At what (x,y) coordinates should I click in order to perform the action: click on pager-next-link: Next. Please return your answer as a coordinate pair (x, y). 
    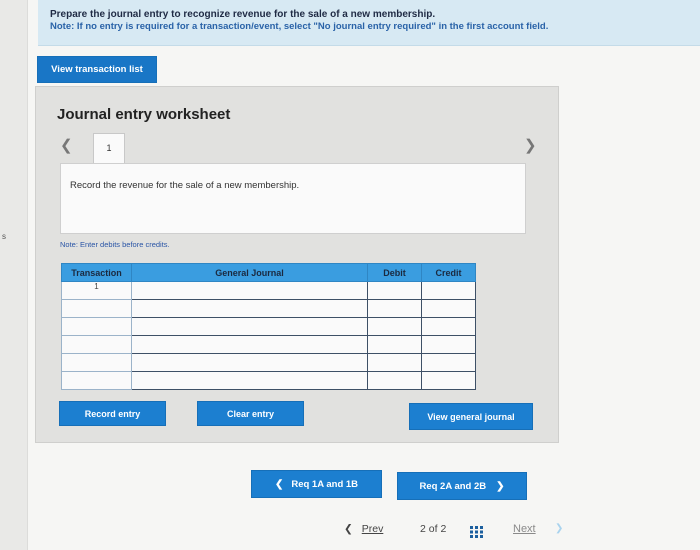
    Looking at the image, I should click on (524, 529).